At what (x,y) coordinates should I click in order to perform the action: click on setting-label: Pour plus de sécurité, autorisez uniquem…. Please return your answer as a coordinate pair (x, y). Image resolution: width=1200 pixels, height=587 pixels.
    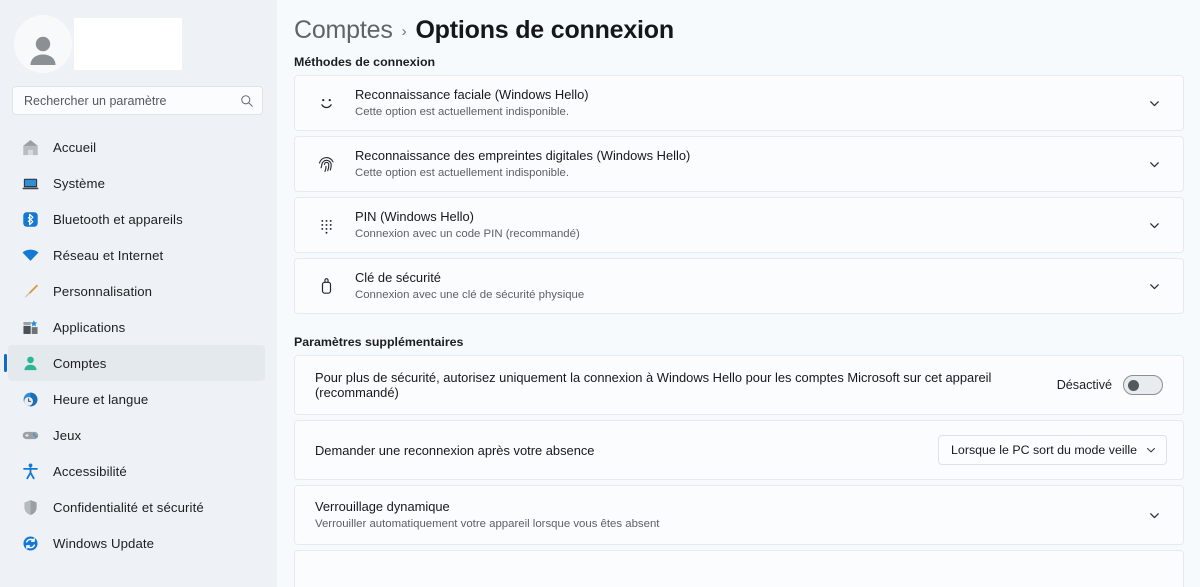
    Looking at the image, I should click on (653, 385).